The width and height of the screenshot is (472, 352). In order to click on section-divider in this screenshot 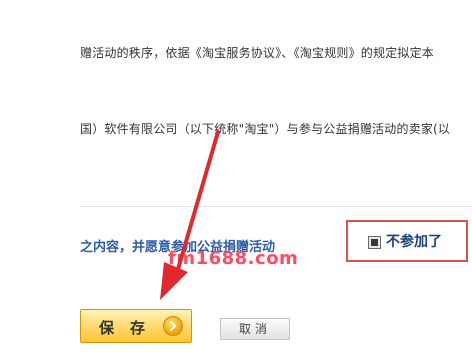, I will do `click(276, 206)`.